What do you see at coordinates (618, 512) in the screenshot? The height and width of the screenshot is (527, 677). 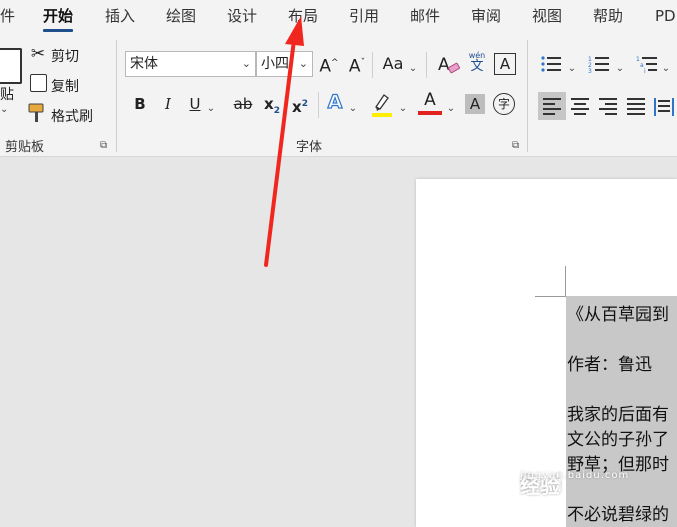 I see `doc-body-line: 不必说碧绿的` at bounding box center [618, 512].